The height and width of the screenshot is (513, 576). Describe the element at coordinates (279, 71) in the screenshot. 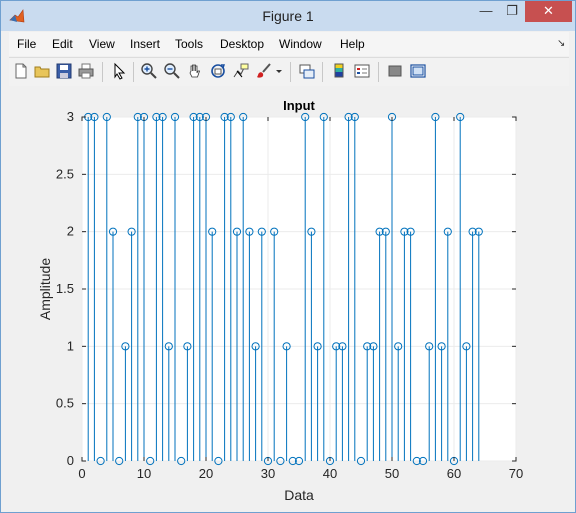

I see `brush-dropdown-icon` at that location.